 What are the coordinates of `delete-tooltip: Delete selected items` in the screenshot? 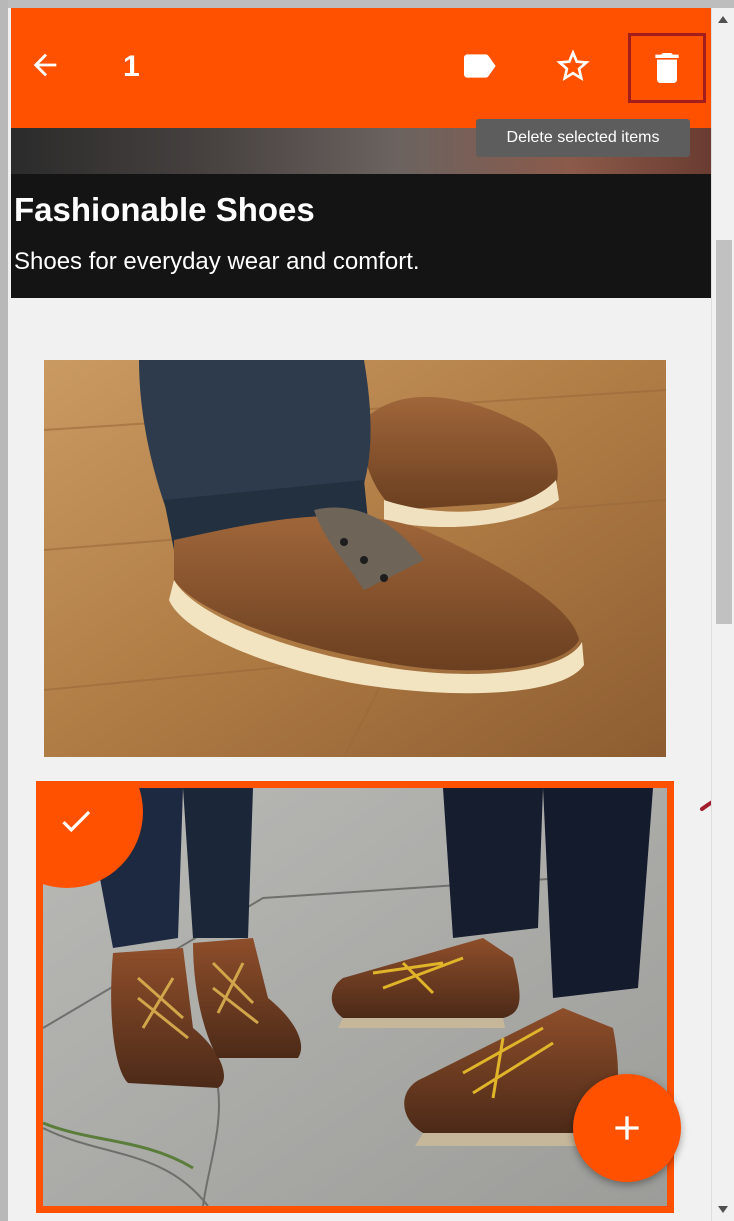 It's located at (583, 138).